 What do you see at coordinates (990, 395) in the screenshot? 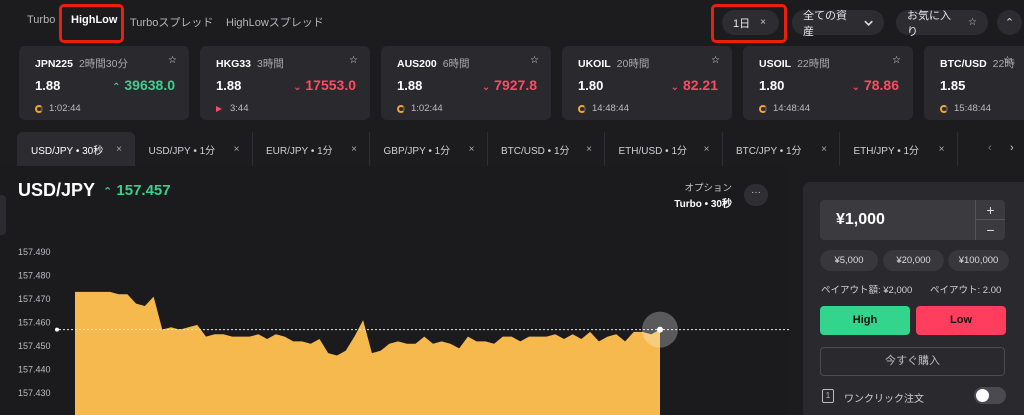
I see `one-click-toggle` at bounding box center [990, 395].